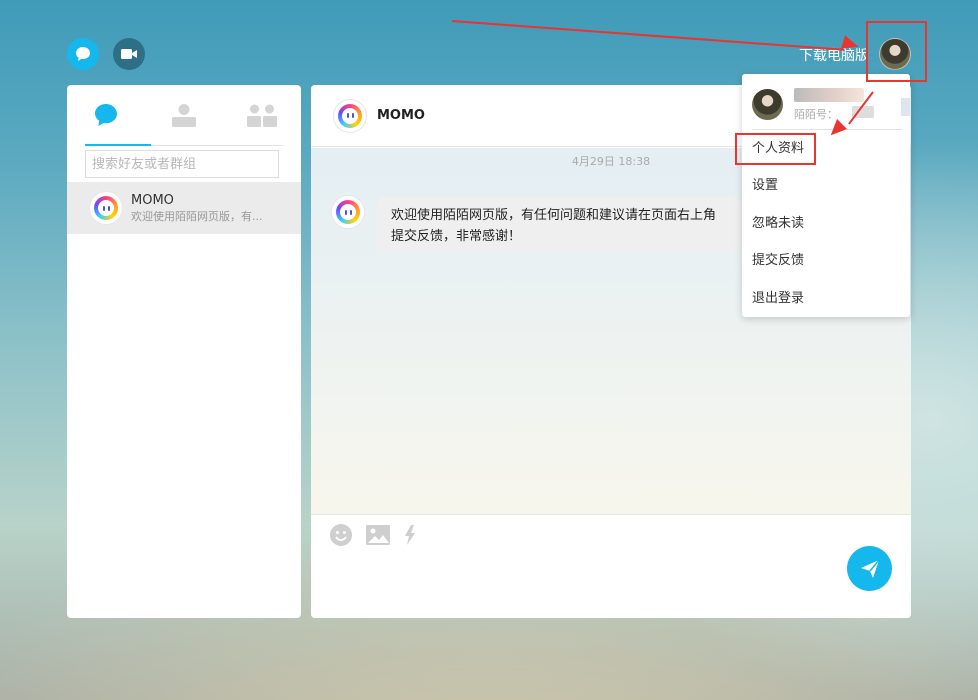 This screenshot has height=700, width=978. I want to click on user-avatar-button, so click(895, 54).